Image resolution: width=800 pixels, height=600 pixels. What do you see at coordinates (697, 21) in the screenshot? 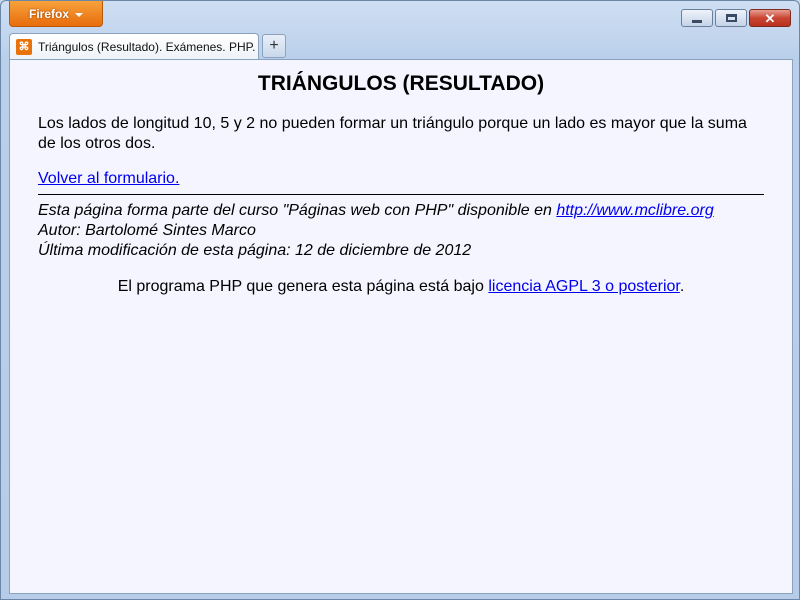
I see `minimize-icon` at bounding box center [697, 21].